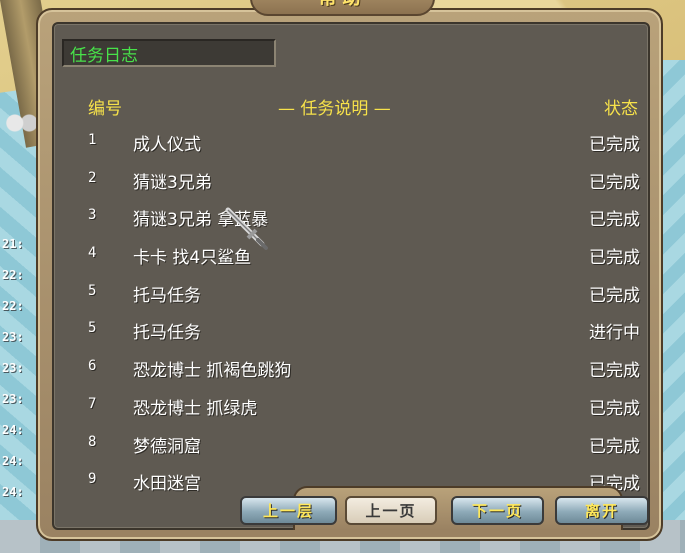  Describe the element at coordinates (334, 109) in the screenshot. I see `column-header-description: — 任务说明 —` at that location.